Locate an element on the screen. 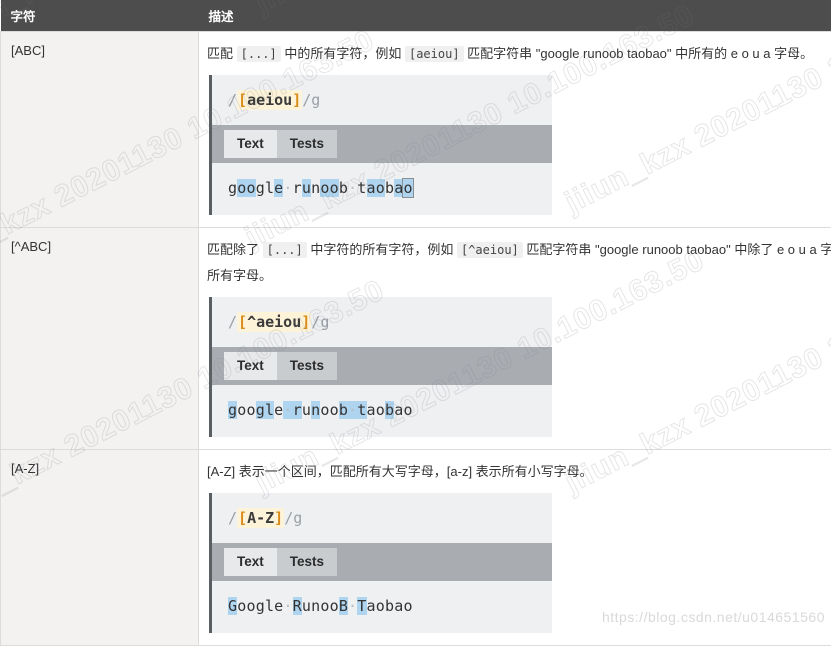  description-fragment: [A-Z] 表示一个区间，匹配所有大写字母，[a-z] 表示所有小写字母。 is located at coordinates (400, 471).